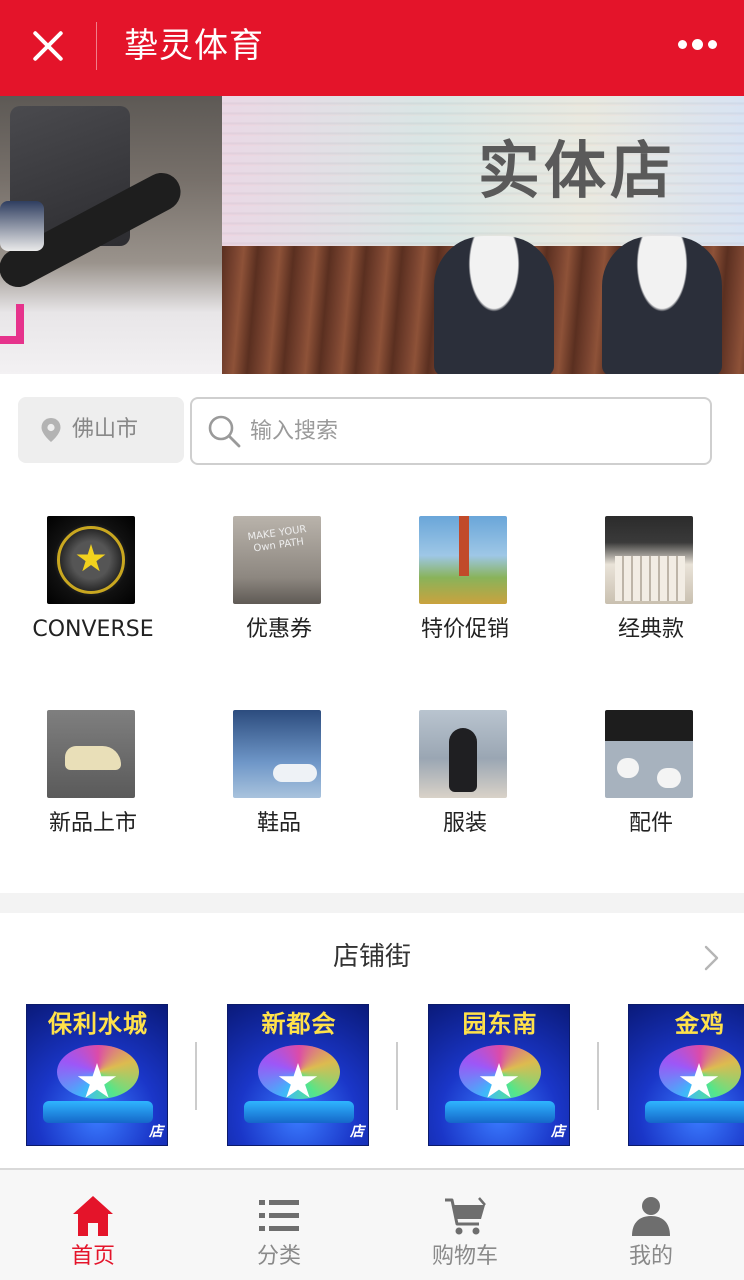 The width and height of the screenshot is (744, 1280). I want to click on city-selector: 佛山市, so click(101, 430).